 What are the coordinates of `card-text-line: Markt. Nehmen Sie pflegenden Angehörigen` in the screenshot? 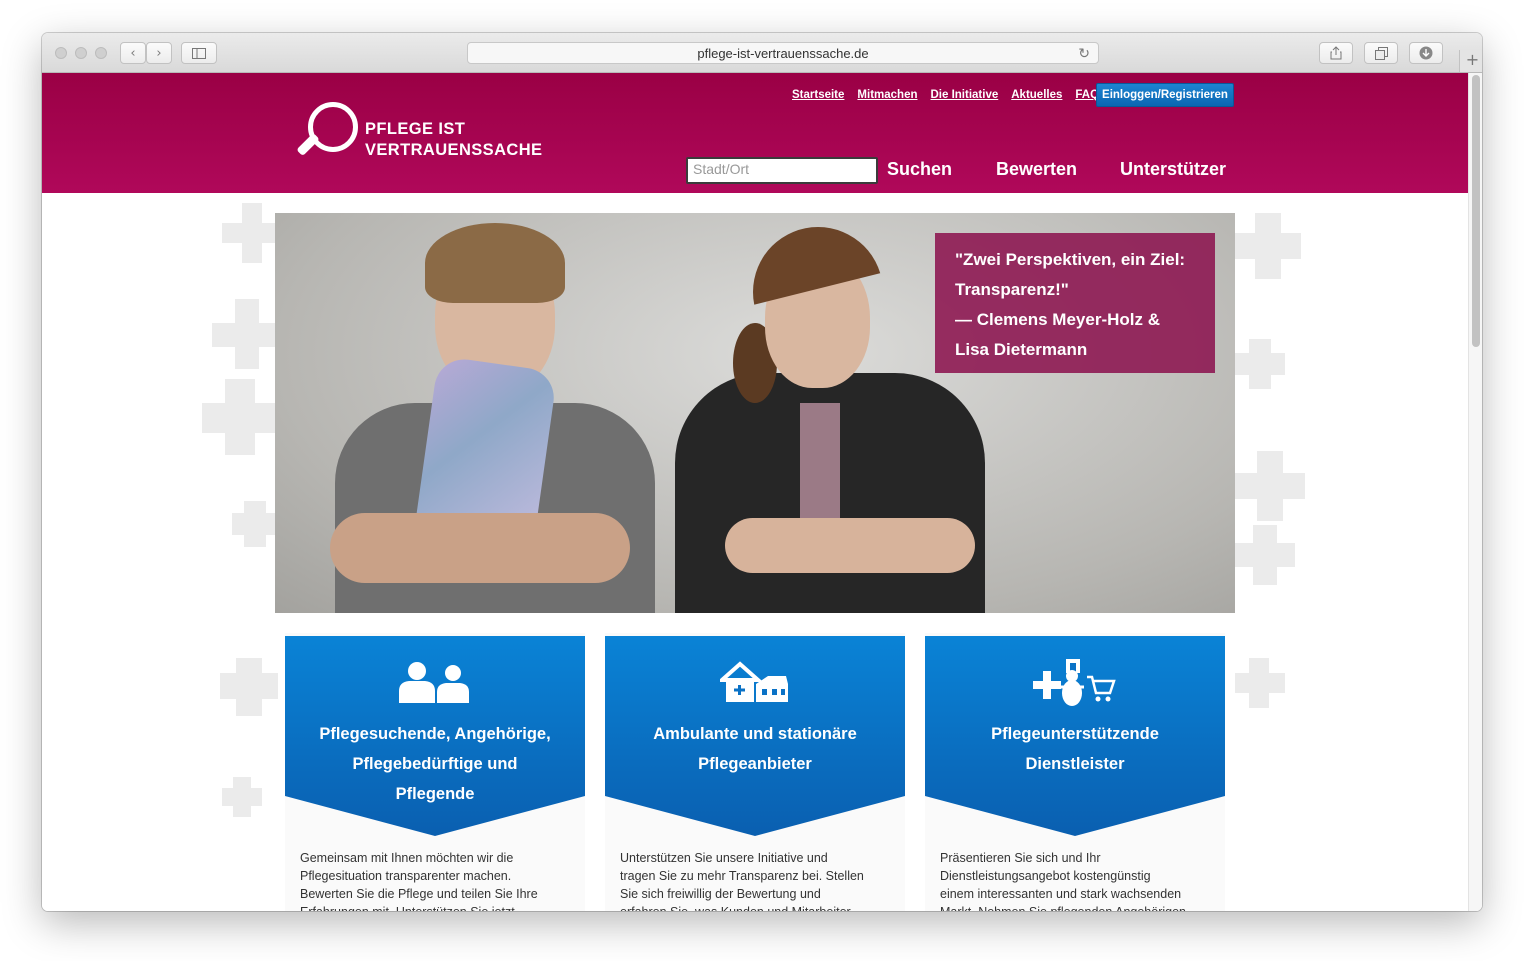 It's located at (1074, 907).